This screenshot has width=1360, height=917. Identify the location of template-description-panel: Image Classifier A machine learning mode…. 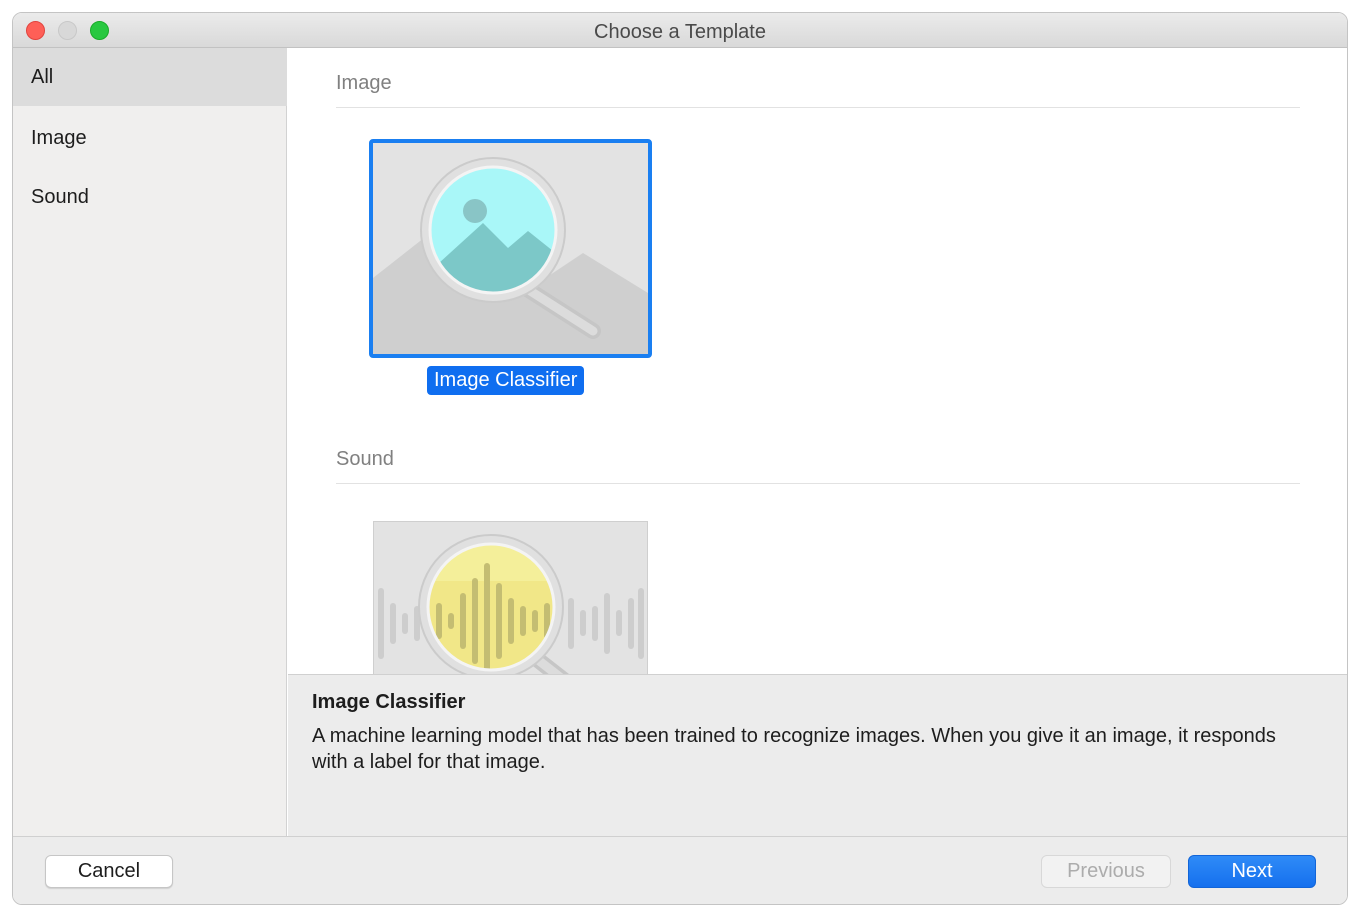
(817, 755).